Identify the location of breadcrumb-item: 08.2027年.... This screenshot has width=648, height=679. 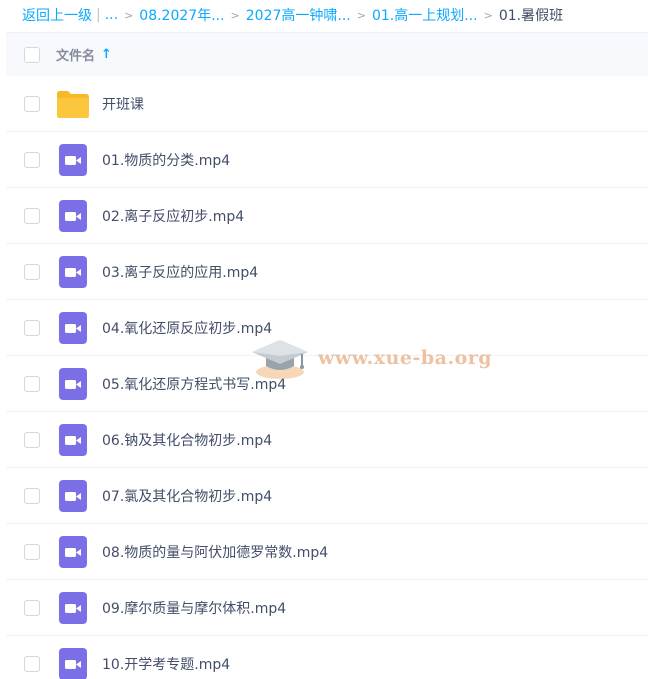
(181, 15).